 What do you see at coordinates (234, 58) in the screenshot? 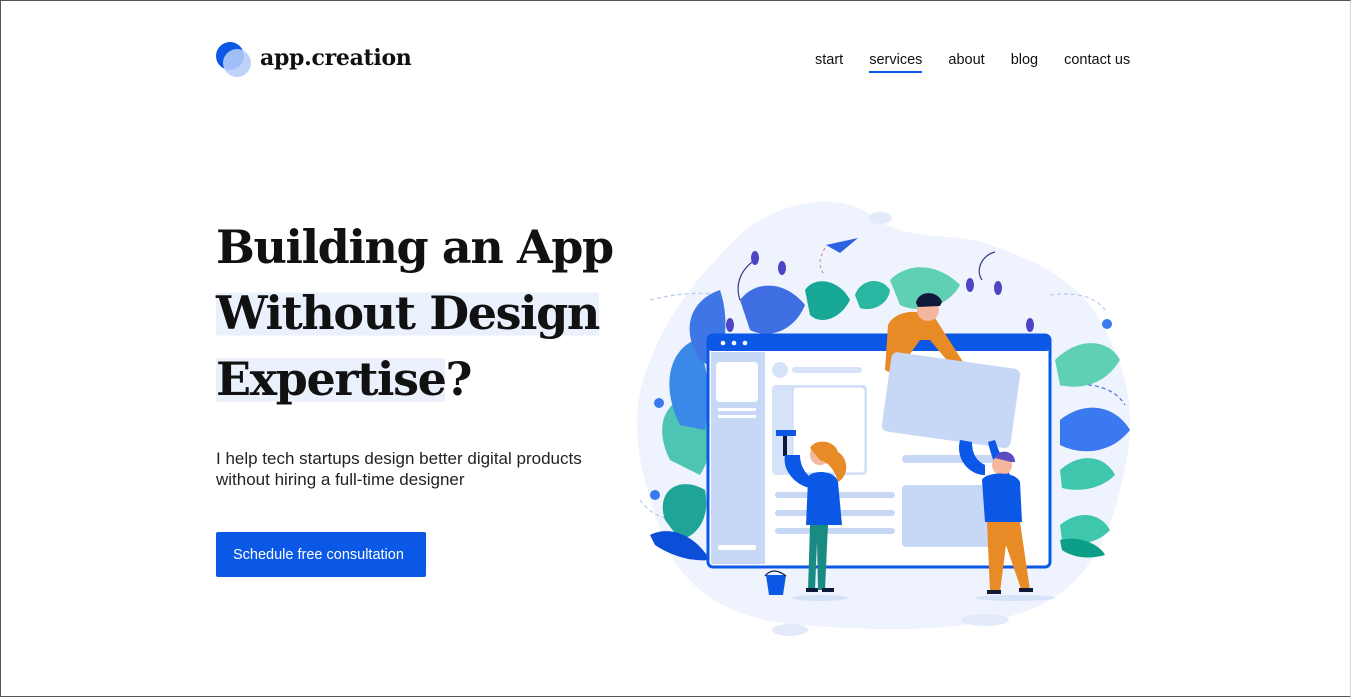
I see `logo-icon` at bounding box center [234, 58].